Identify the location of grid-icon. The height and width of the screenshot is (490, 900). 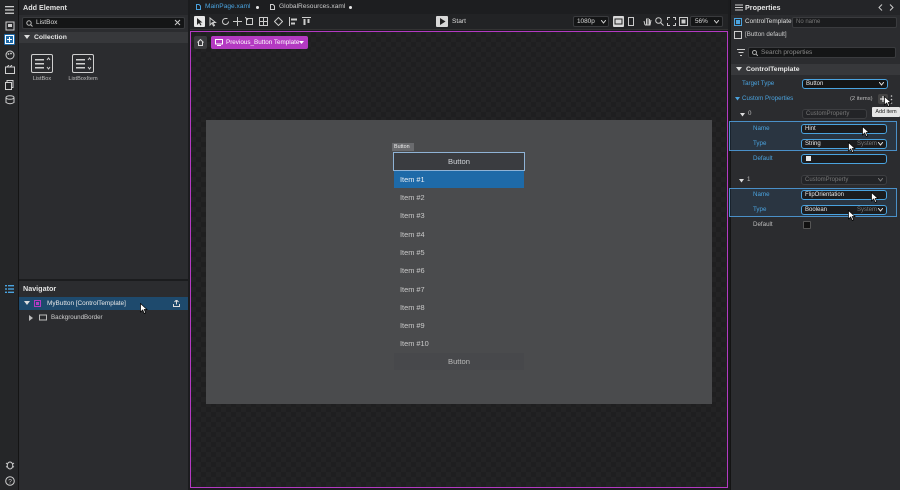
(263, 21).